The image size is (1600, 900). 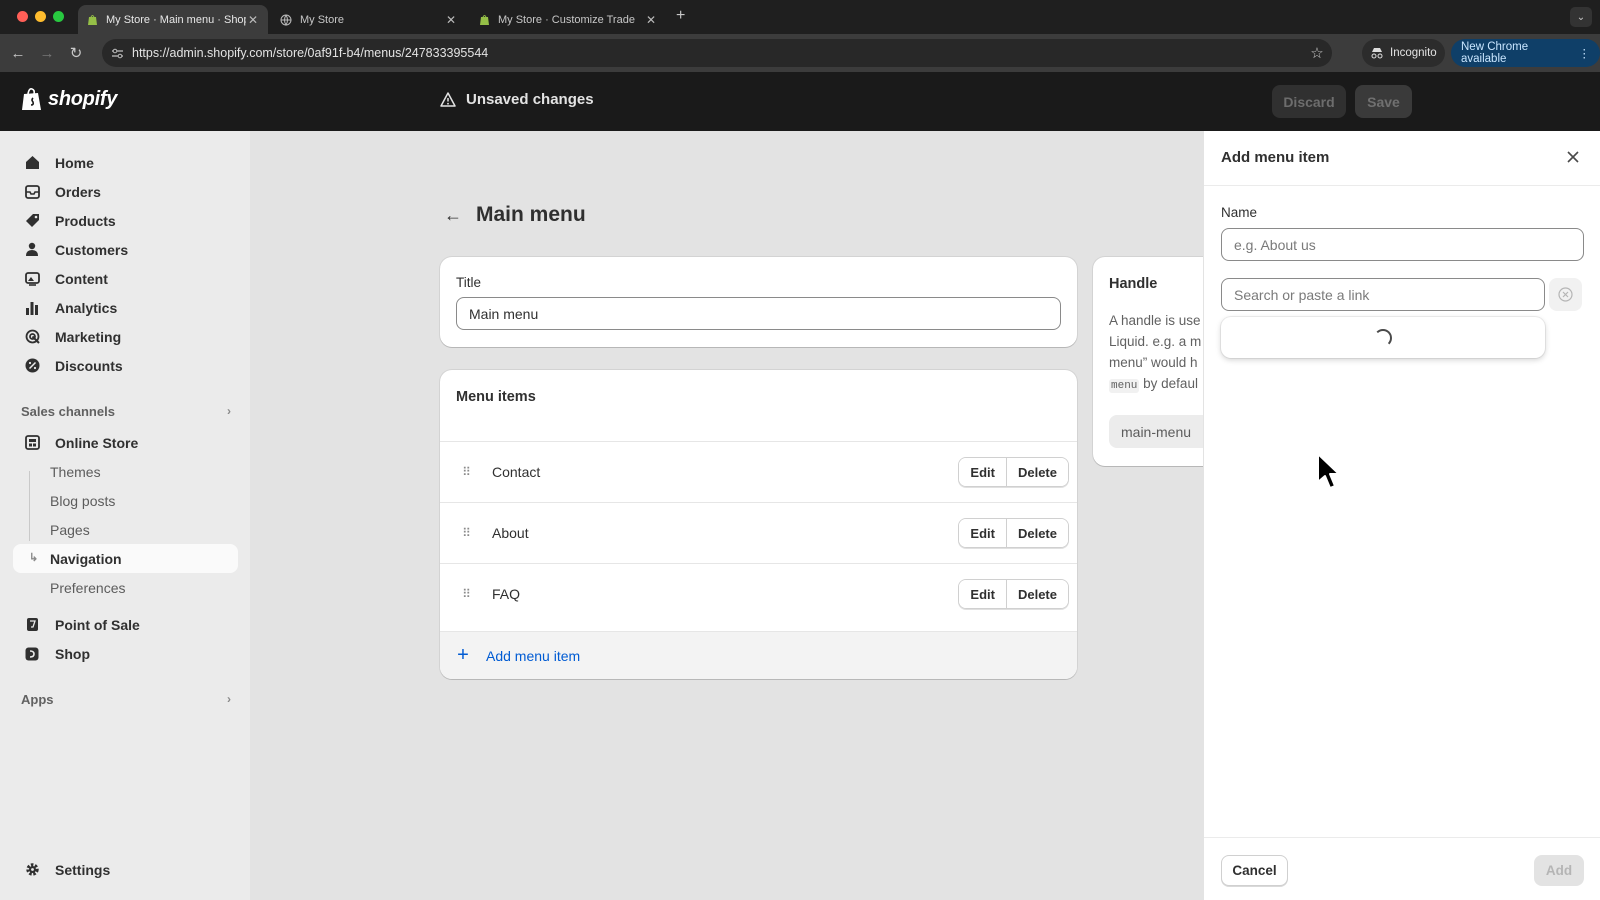 What do you see at coordinates (568, 19) in the screenshot?
I see `browser-tab-customize: My Store · Customize Trade ✕` at bounding box center [568, 19].